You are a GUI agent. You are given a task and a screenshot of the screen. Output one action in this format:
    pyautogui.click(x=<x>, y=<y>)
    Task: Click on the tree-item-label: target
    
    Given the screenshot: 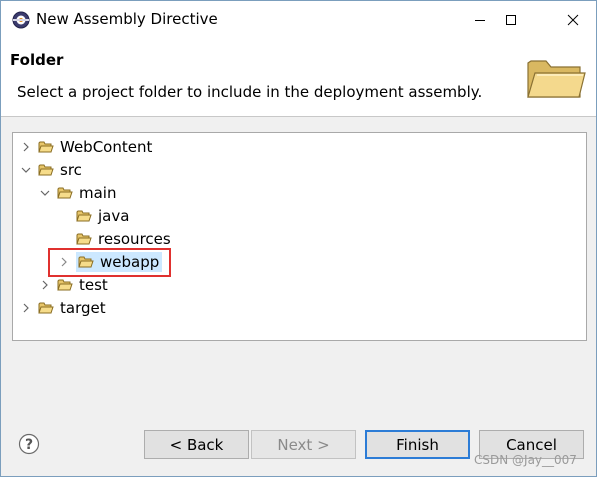 What is the action you would take?
    pyautogui.click(x=83, y=308)
    